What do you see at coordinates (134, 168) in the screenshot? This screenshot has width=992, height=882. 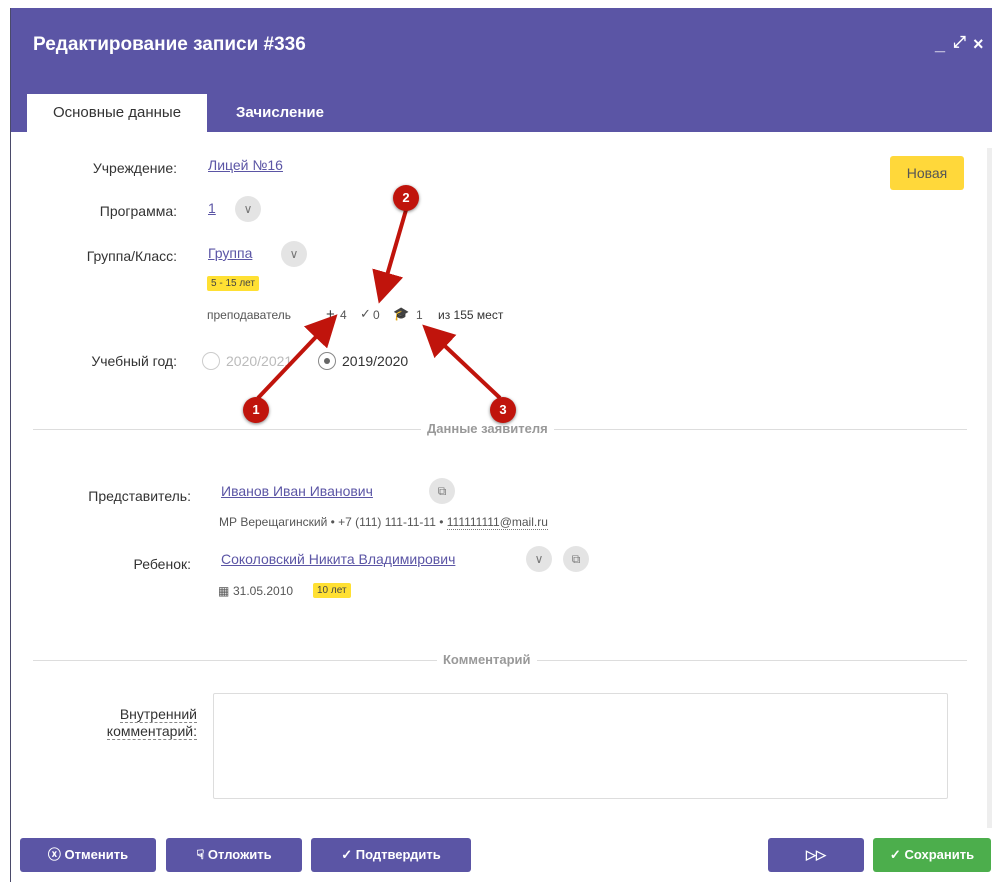 I see `institution-label: Учреждение:` at bounding box center [134, 168].